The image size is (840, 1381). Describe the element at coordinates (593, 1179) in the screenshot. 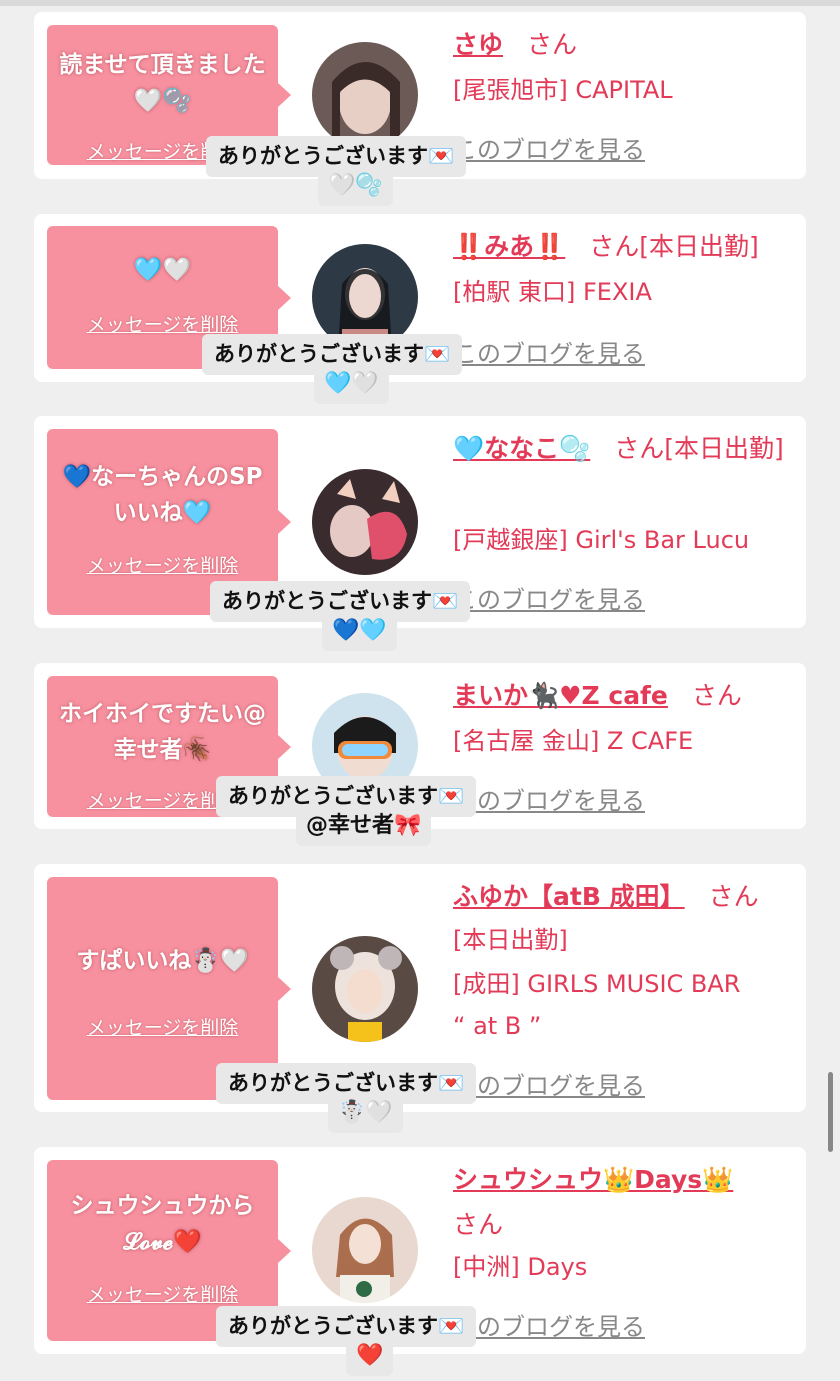

I see `cast-name-link: シュウシュウ👑Days👑` at that location.